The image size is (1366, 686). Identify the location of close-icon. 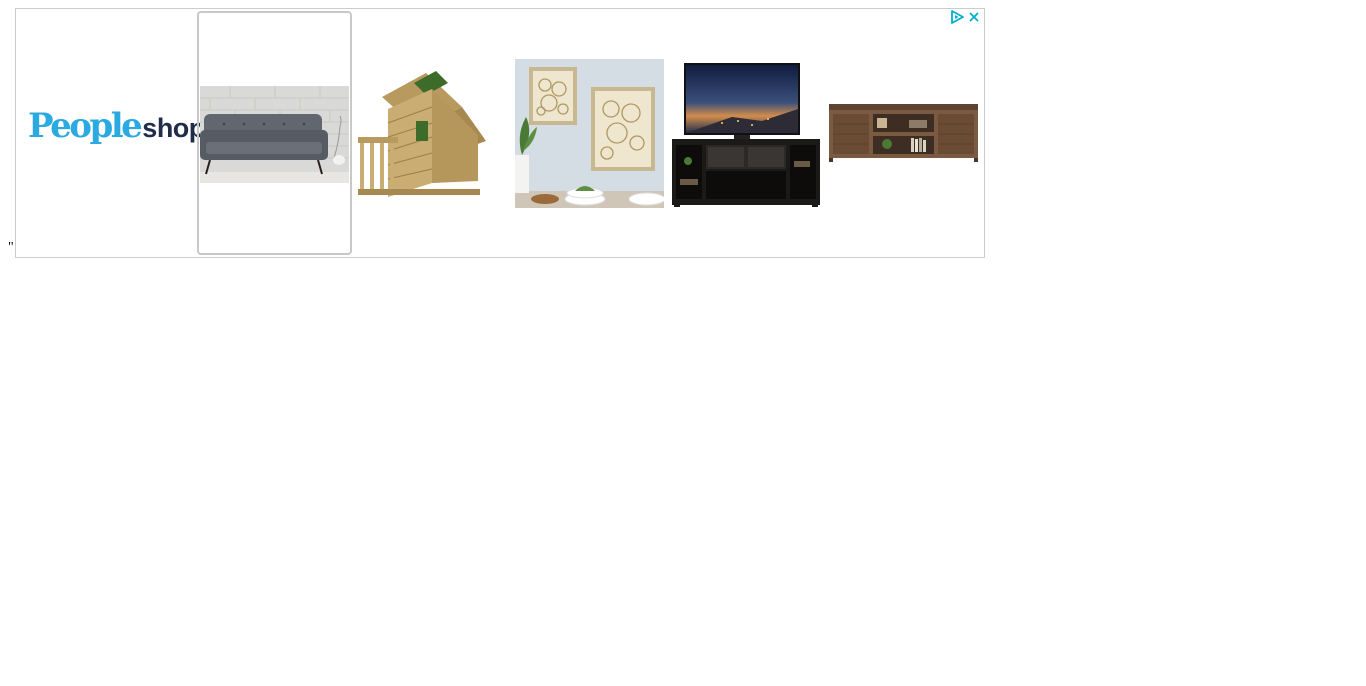
(974, 17).